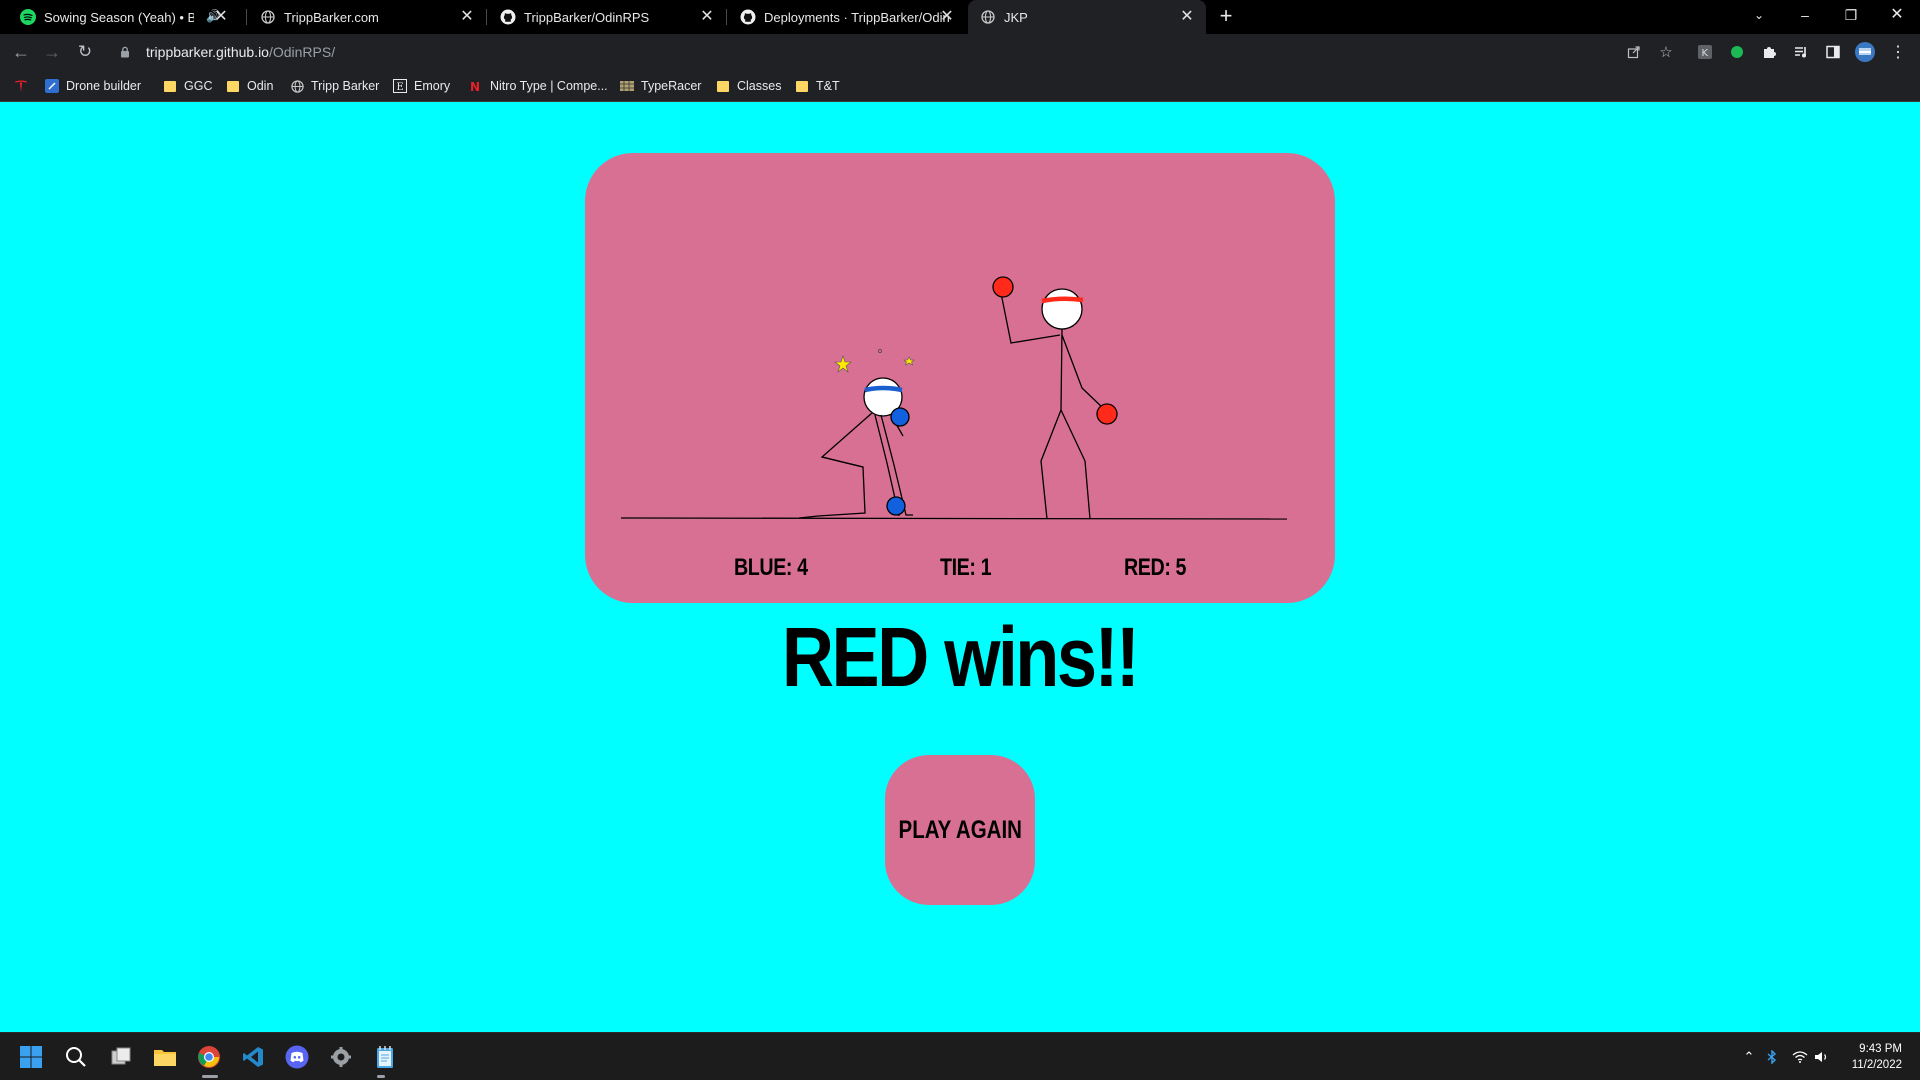 Image resolution: width=1920 pixels, height=1080 pixels. What do you see at coordinates (1897, 15) in the screenshot?
I see `close-window-button: ✕` at bounding box center [1897, 15].